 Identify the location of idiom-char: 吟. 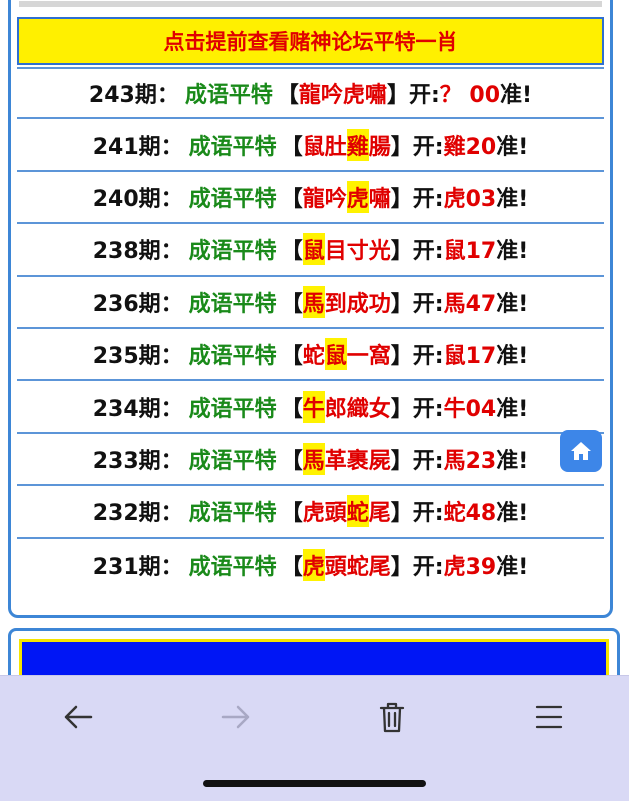
(331, 96).